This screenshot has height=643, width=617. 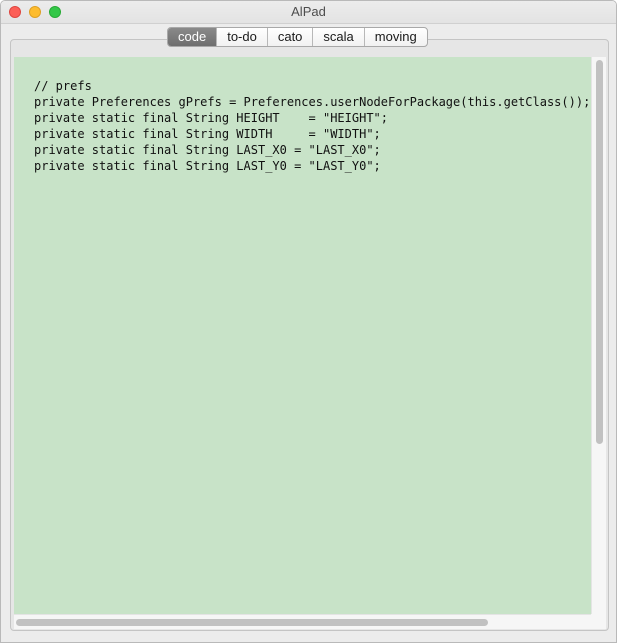 I want to click on window-title: AlPad, so click(x=308, y=11).